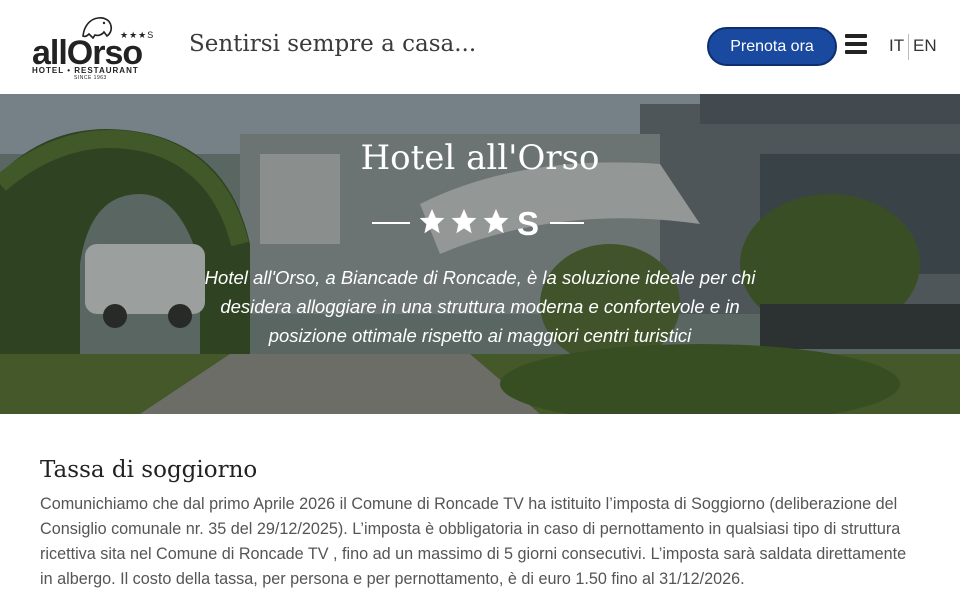 Image resolution: width=960 pixels, height=600 pixels. Describe the element at coordinates (480, 158) in the screenshot. I see `hero-title: Hotel all'Orso` at that location.